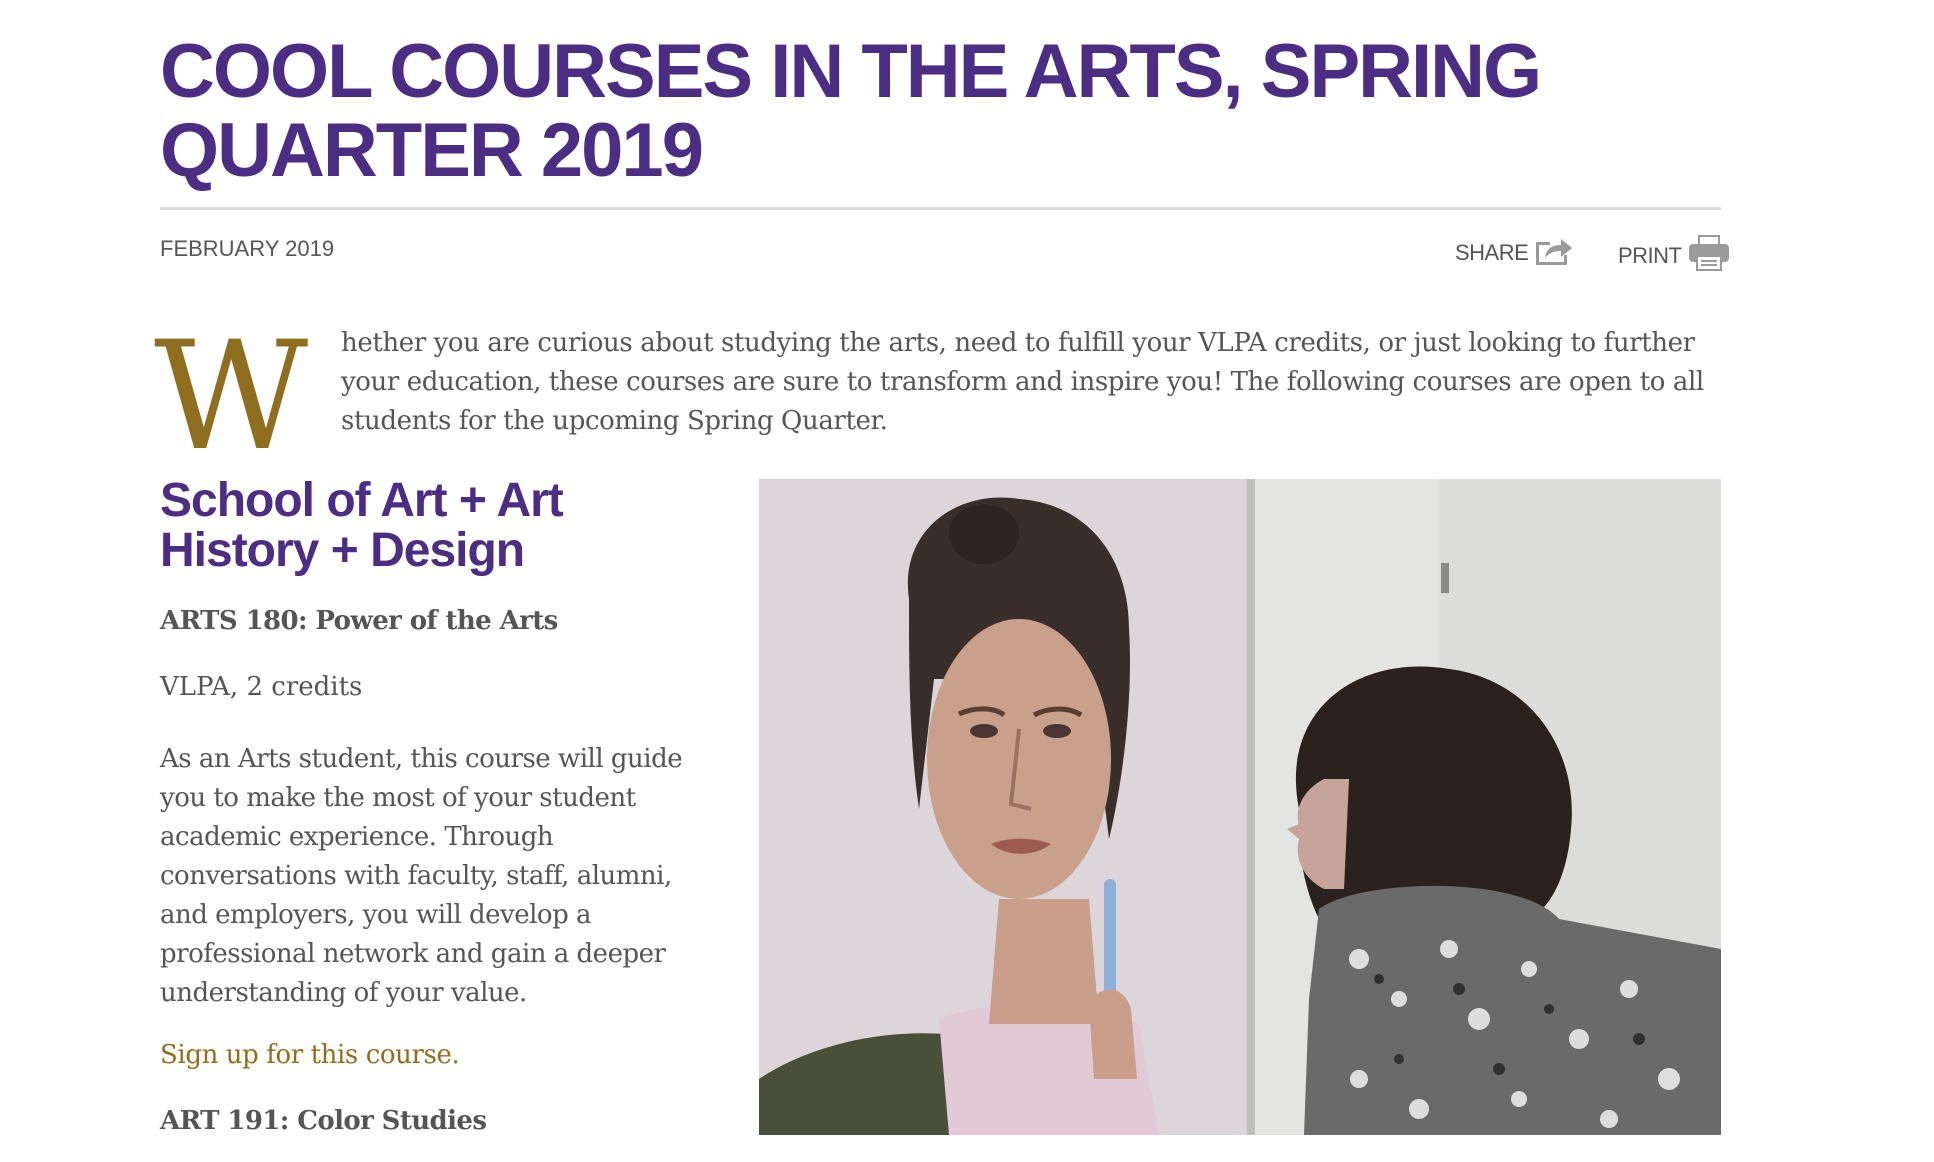 This screenshot has width=1934, height=1162. Describe the element at coordinates (1492, 252) in the screenshot. I see `share-label: SHARE` at that location.